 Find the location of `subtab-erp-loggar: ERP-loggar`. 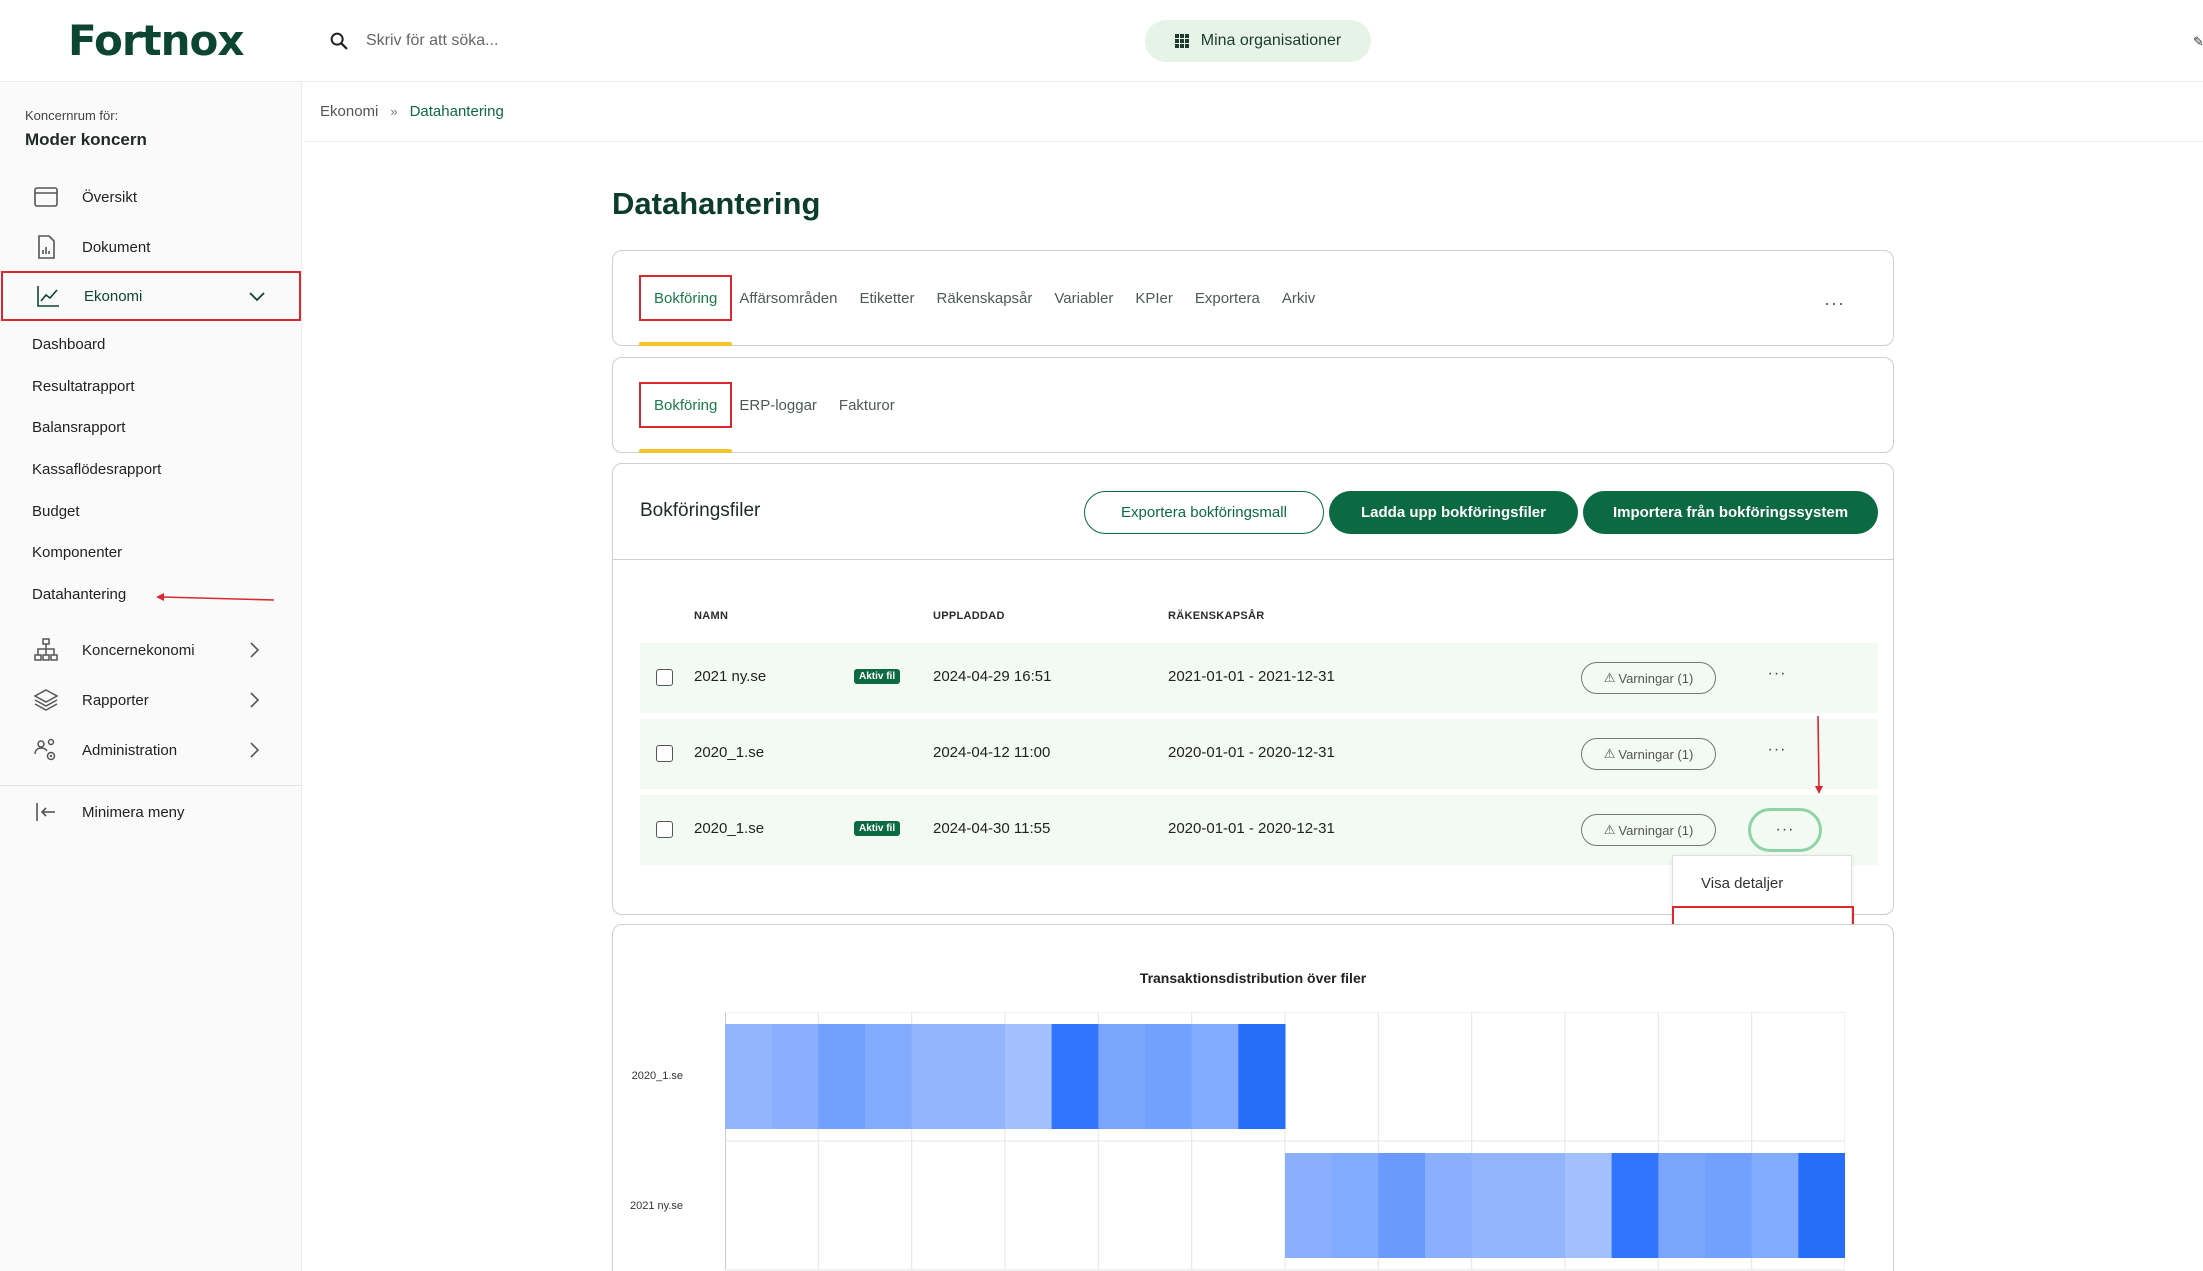

subtab-erp-loggar: ERP-loggar is located at coordinates (778, 405).